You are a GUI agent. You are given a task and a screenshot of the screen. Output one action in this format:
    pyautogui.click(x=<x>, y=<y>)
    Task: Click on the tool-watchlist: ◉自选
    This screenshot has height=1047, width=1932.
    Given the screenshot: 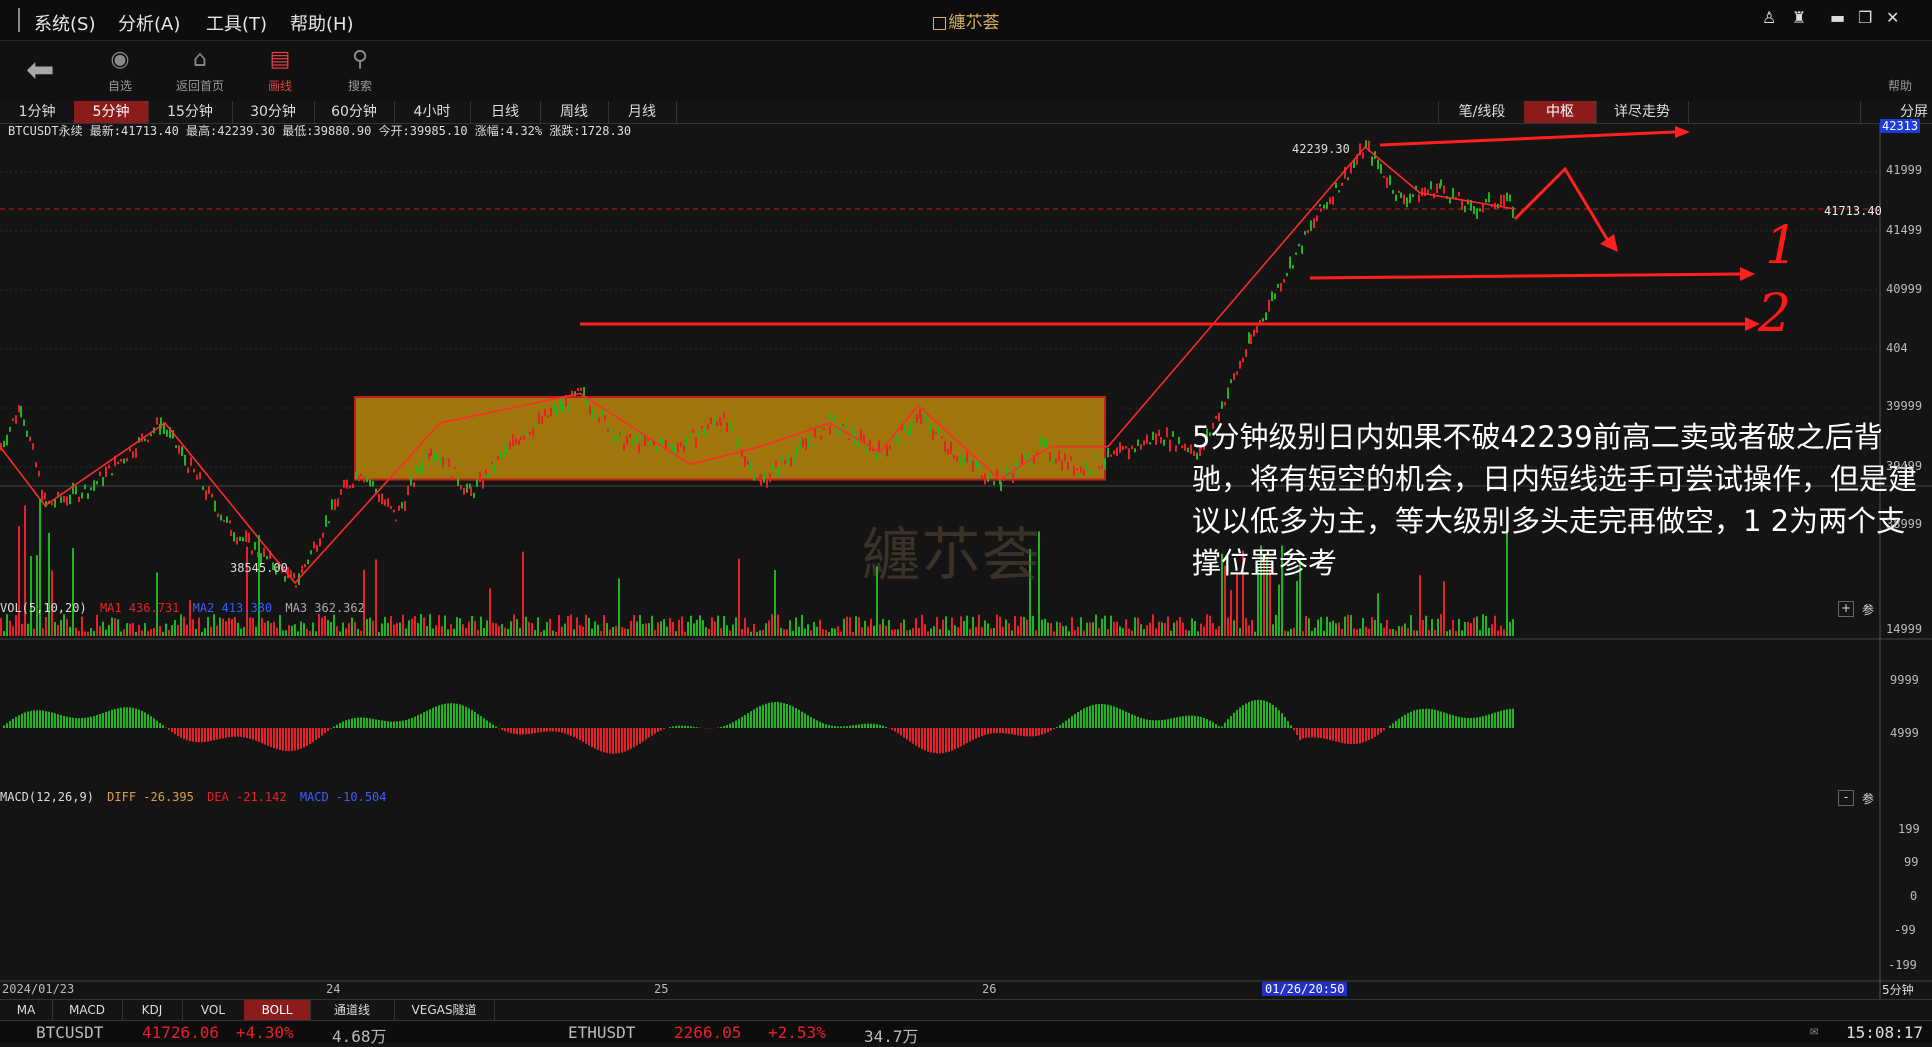 What is the action you would take?
    pyautogui.click(x=120, y=70)
    